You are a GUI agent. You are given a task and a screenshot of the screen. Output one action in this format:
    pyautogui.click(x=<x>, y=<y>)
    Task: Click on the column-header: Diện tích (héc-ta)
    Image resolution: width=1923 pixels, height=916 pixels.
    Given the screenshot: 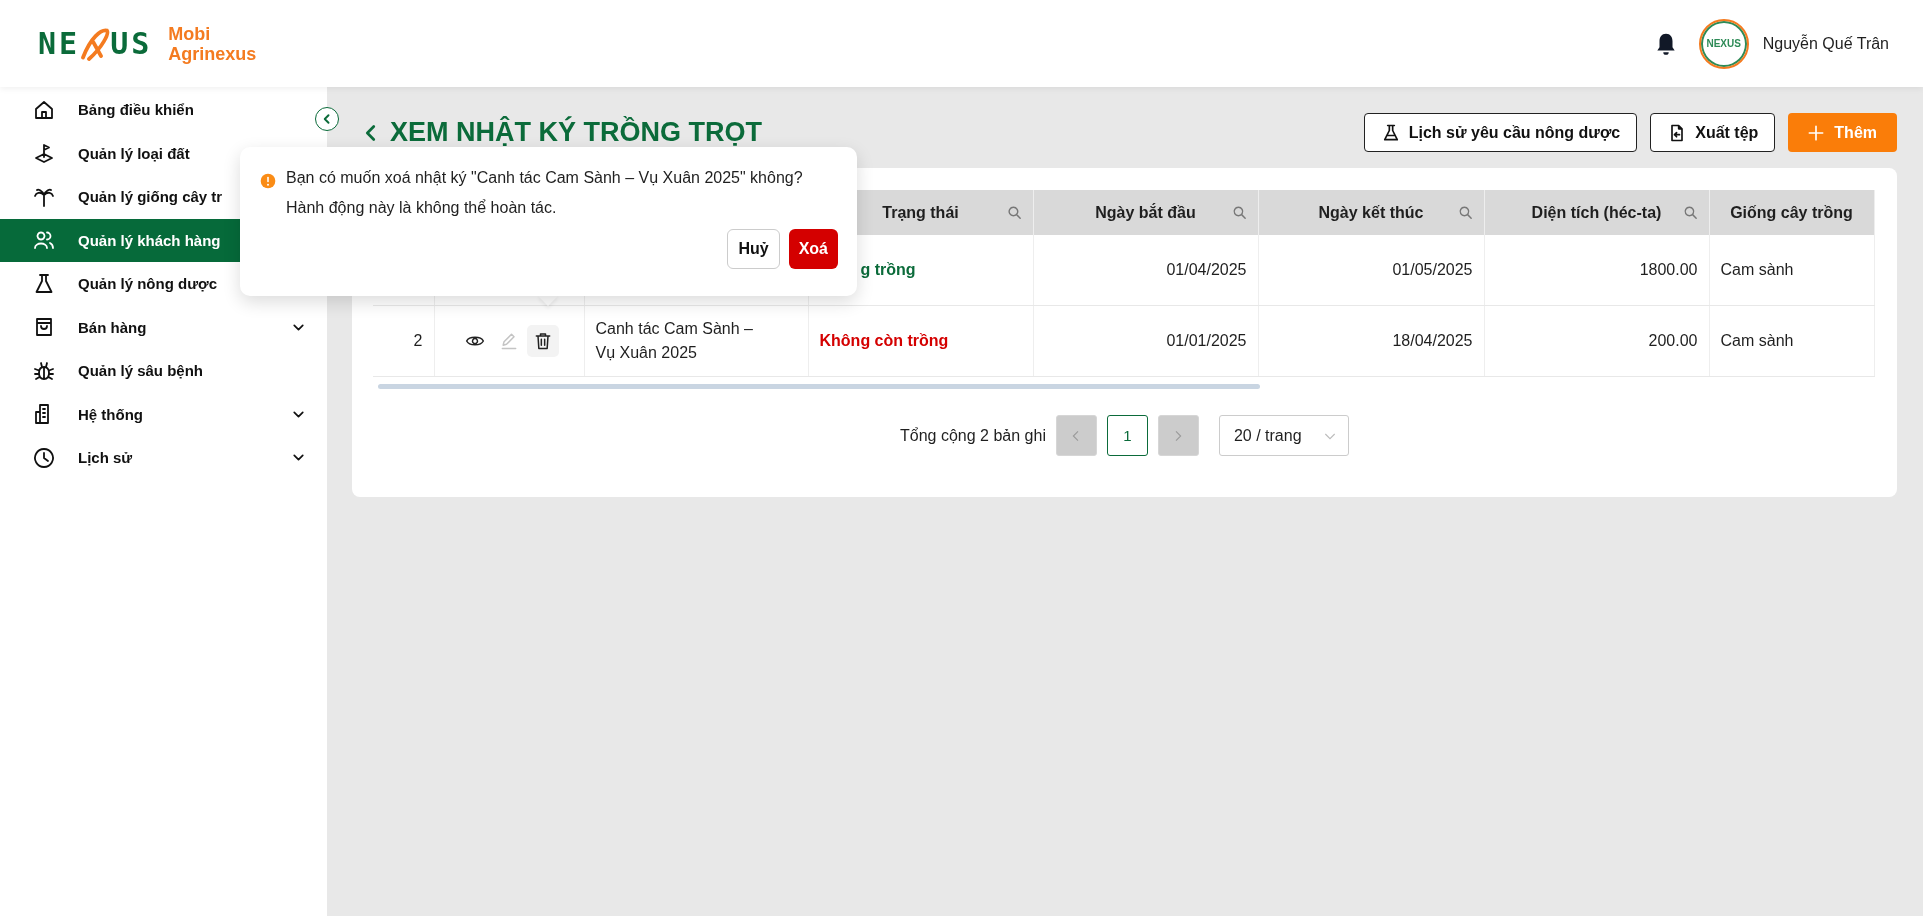 What is the action you would take?
    pyautogui.click(x=1596, y=212)
    